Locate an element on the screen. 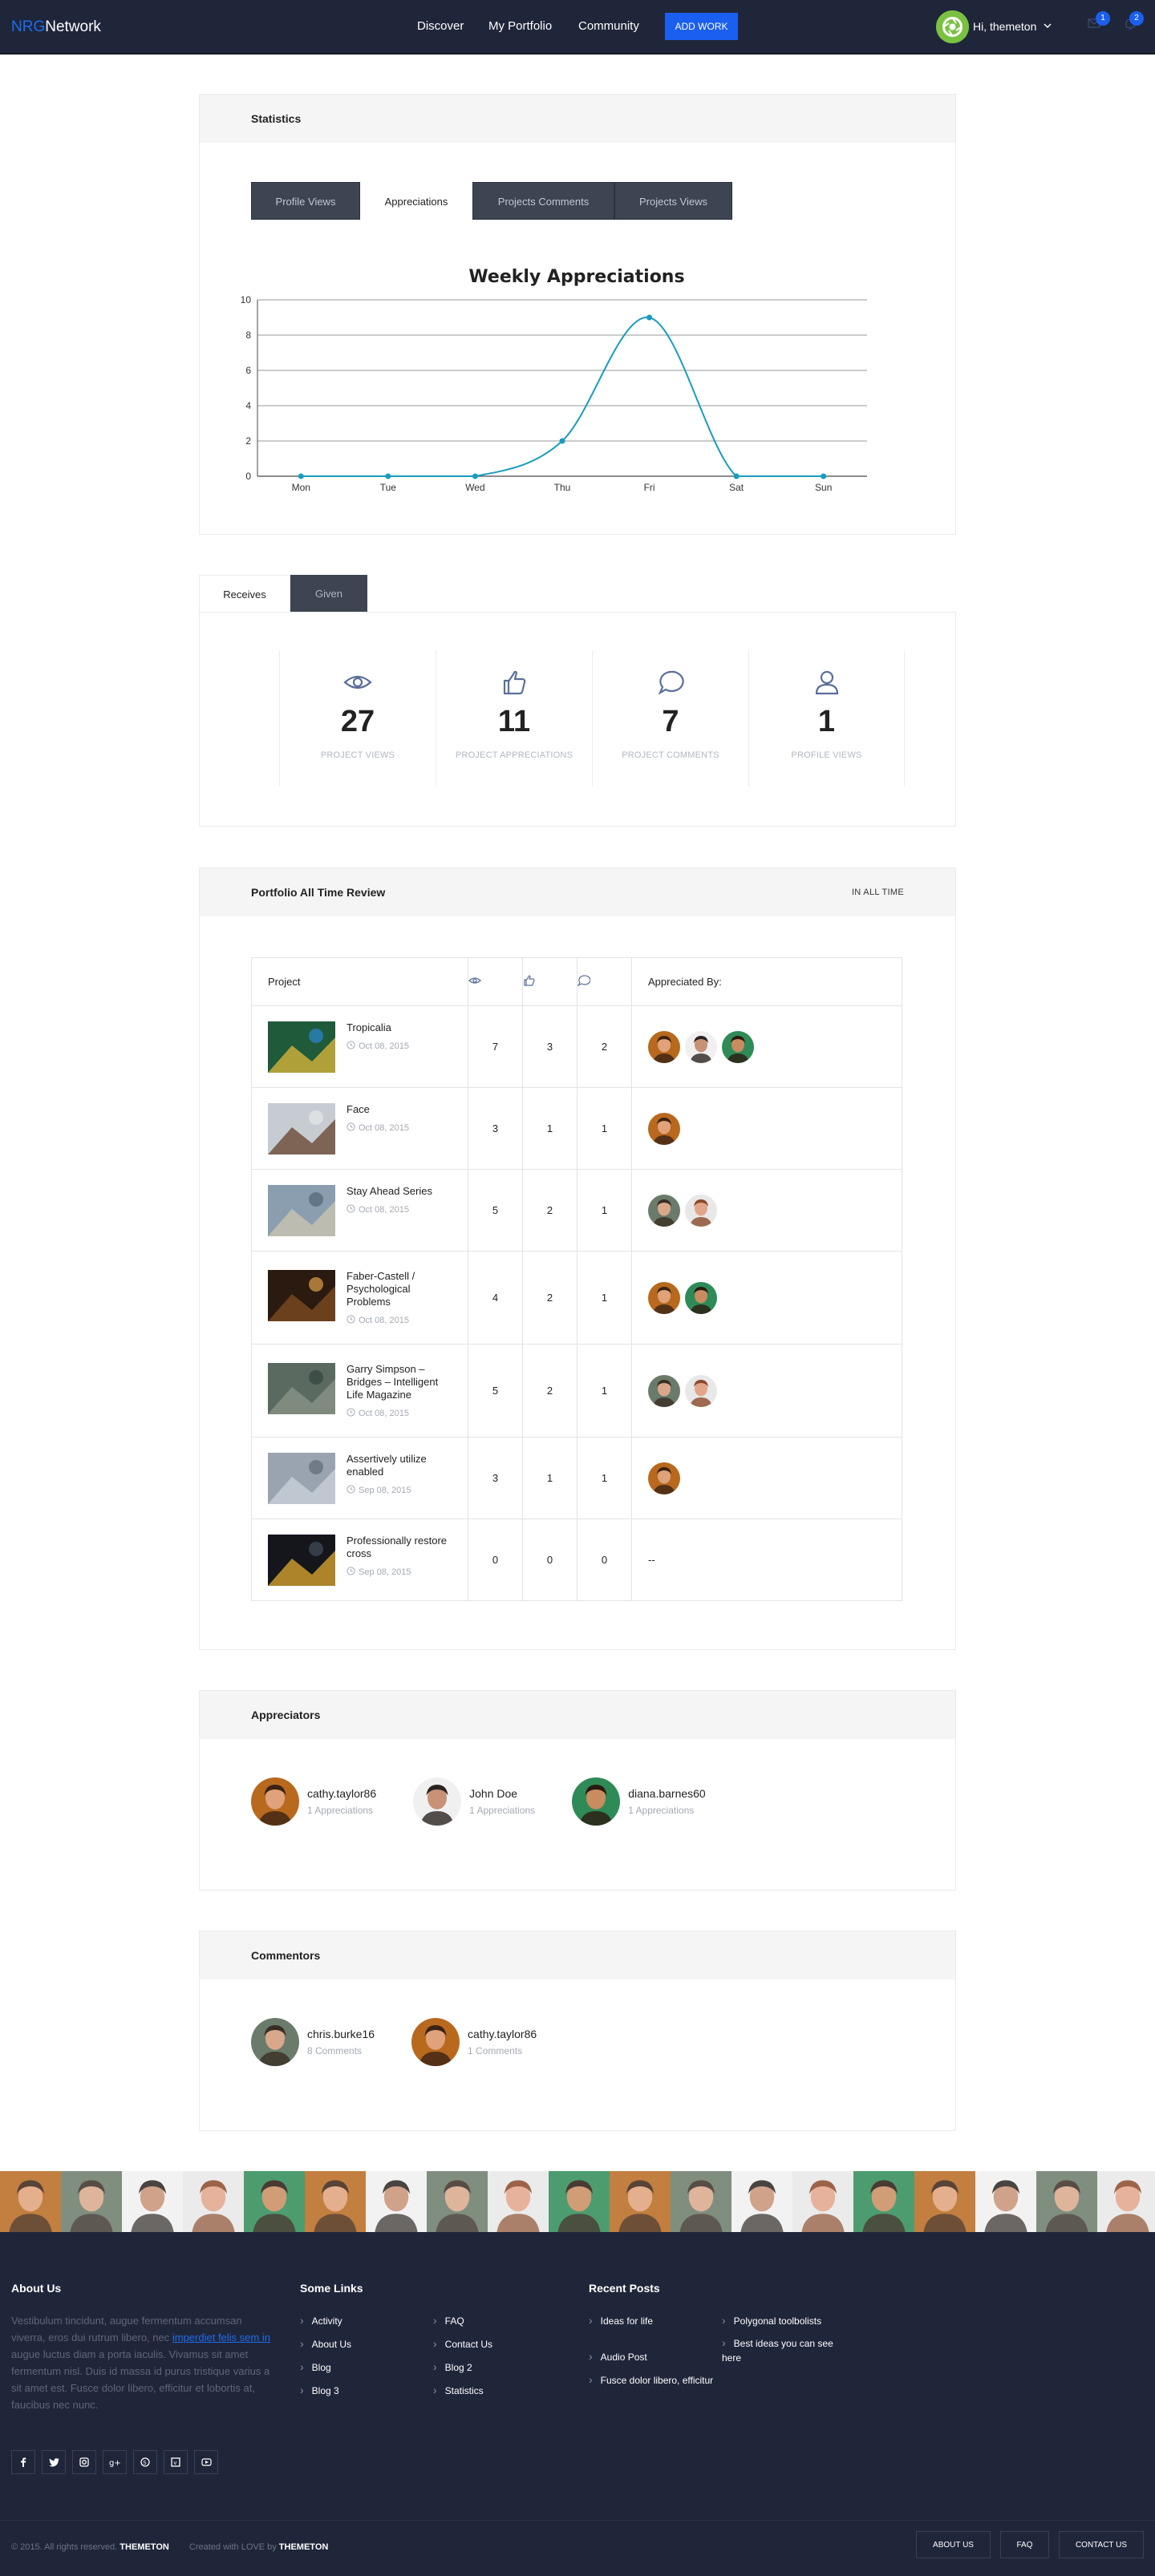 The width and height of the screenshot is (1155, 2576). footer-link-contact-us: Contact Us is located at coordinates (463, 2343).